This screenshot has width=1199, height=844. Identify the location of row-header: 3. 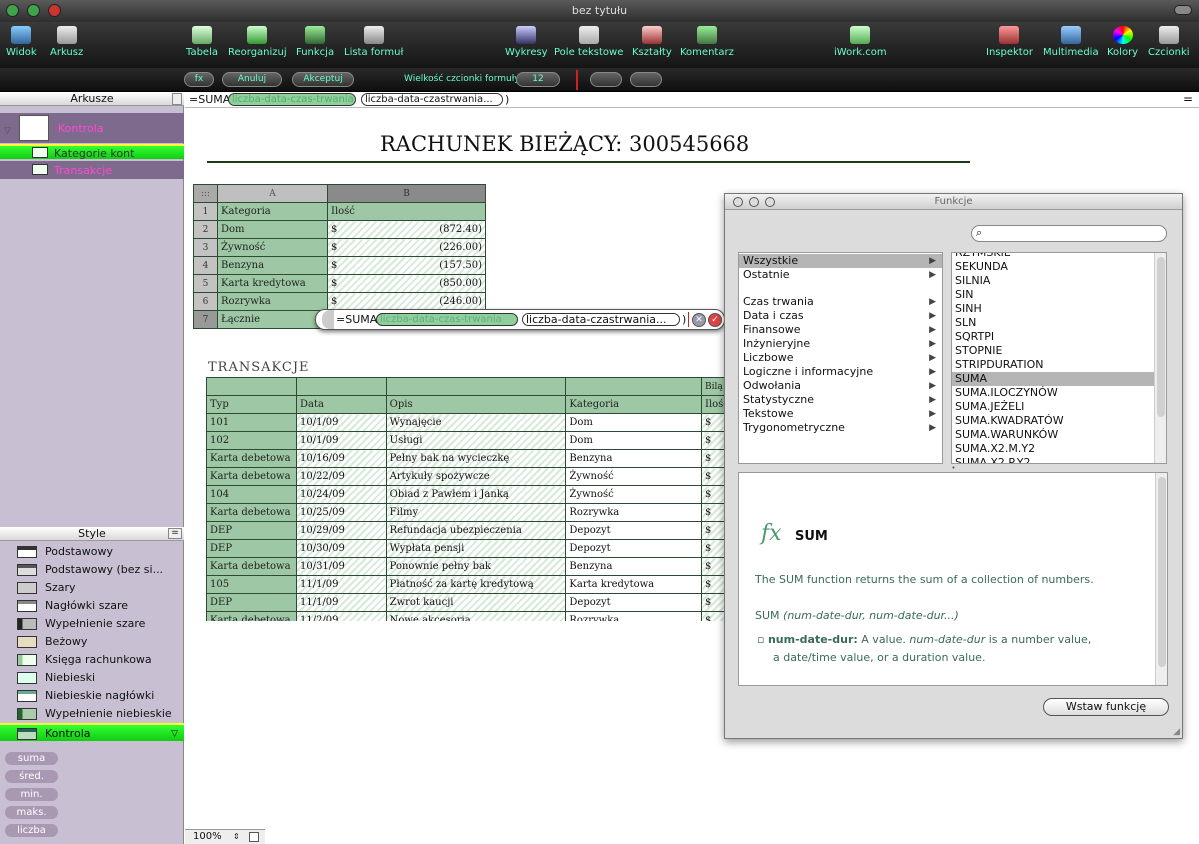
(205, 247).